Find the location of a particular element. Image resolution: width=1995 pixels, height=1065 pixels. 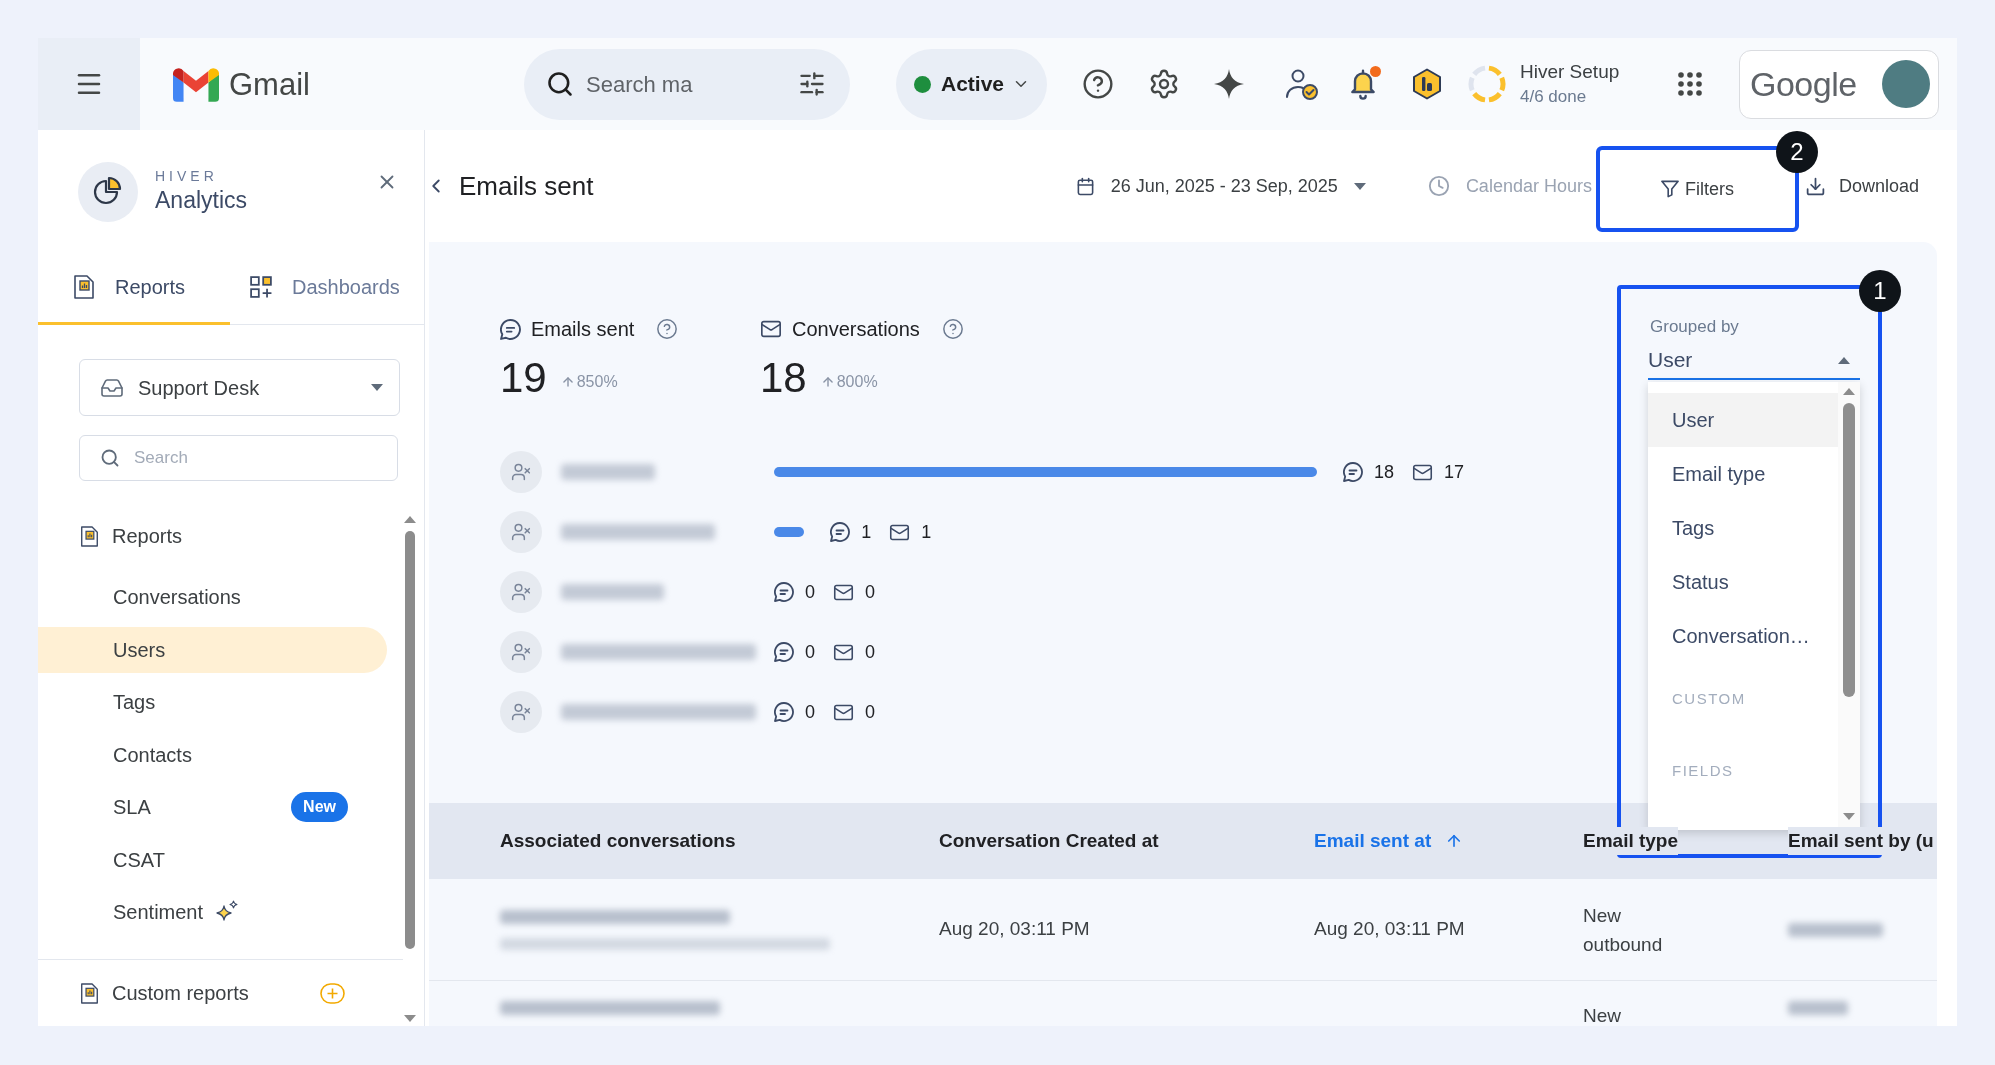

download-icon is located at coordinates (1815, 186).